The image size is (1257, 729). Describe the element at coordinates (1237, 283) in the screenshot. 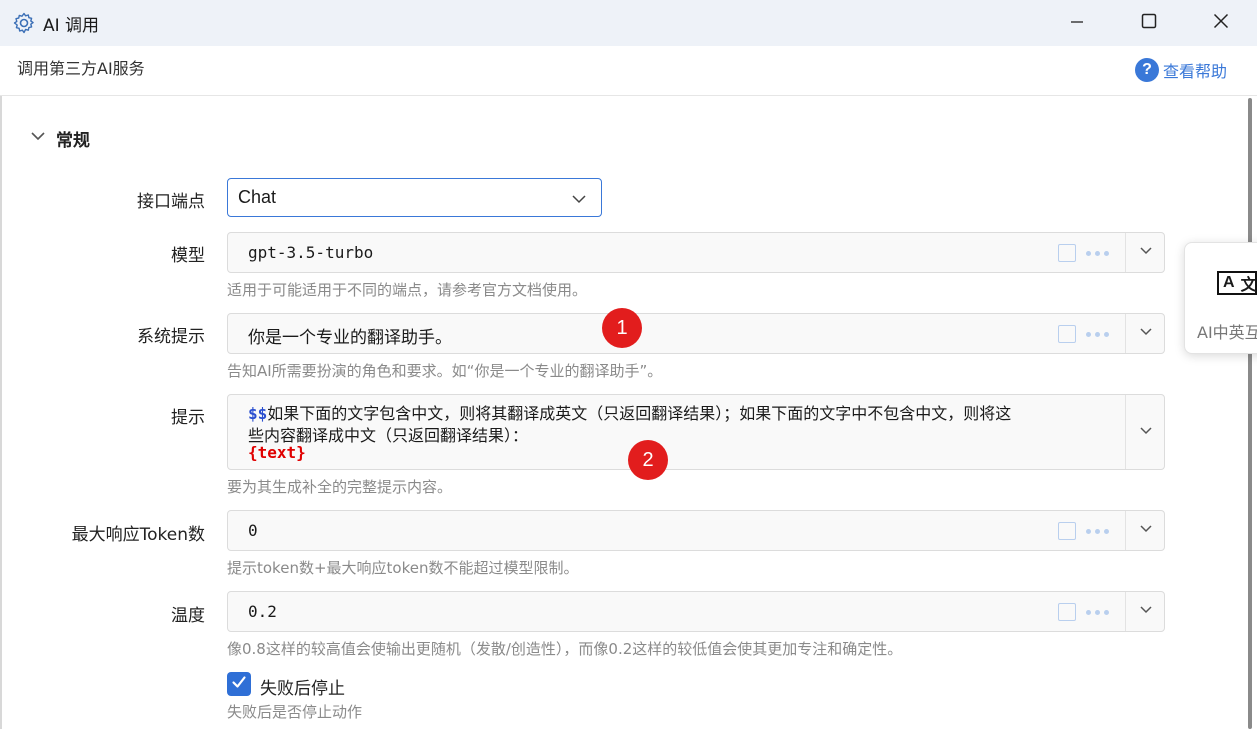

I see `translate-icon: A文` at that location.